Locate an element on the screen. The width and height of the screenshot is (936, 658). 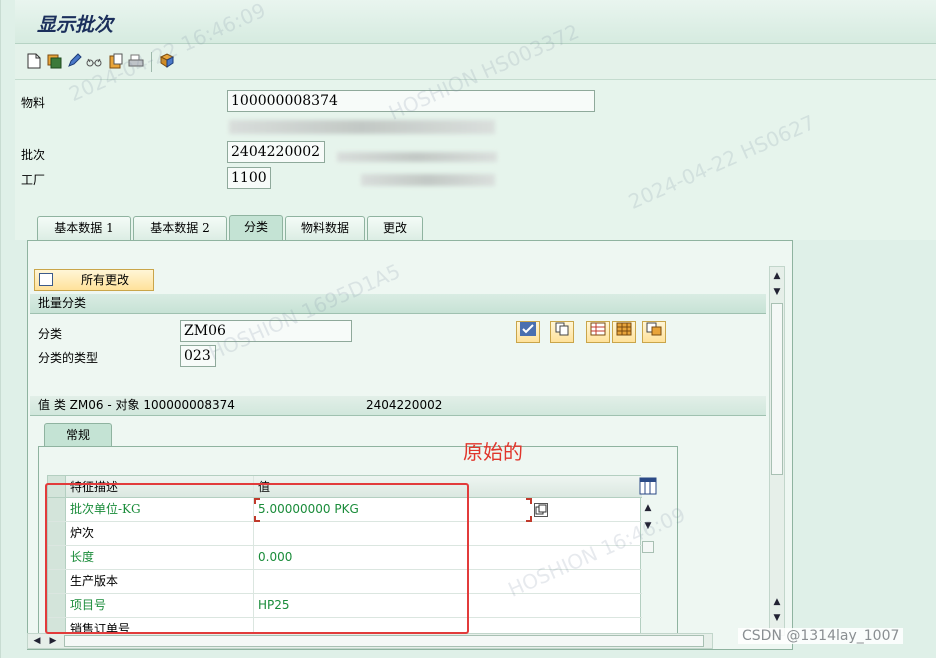
print-icon is located at coordinates (135, 61).